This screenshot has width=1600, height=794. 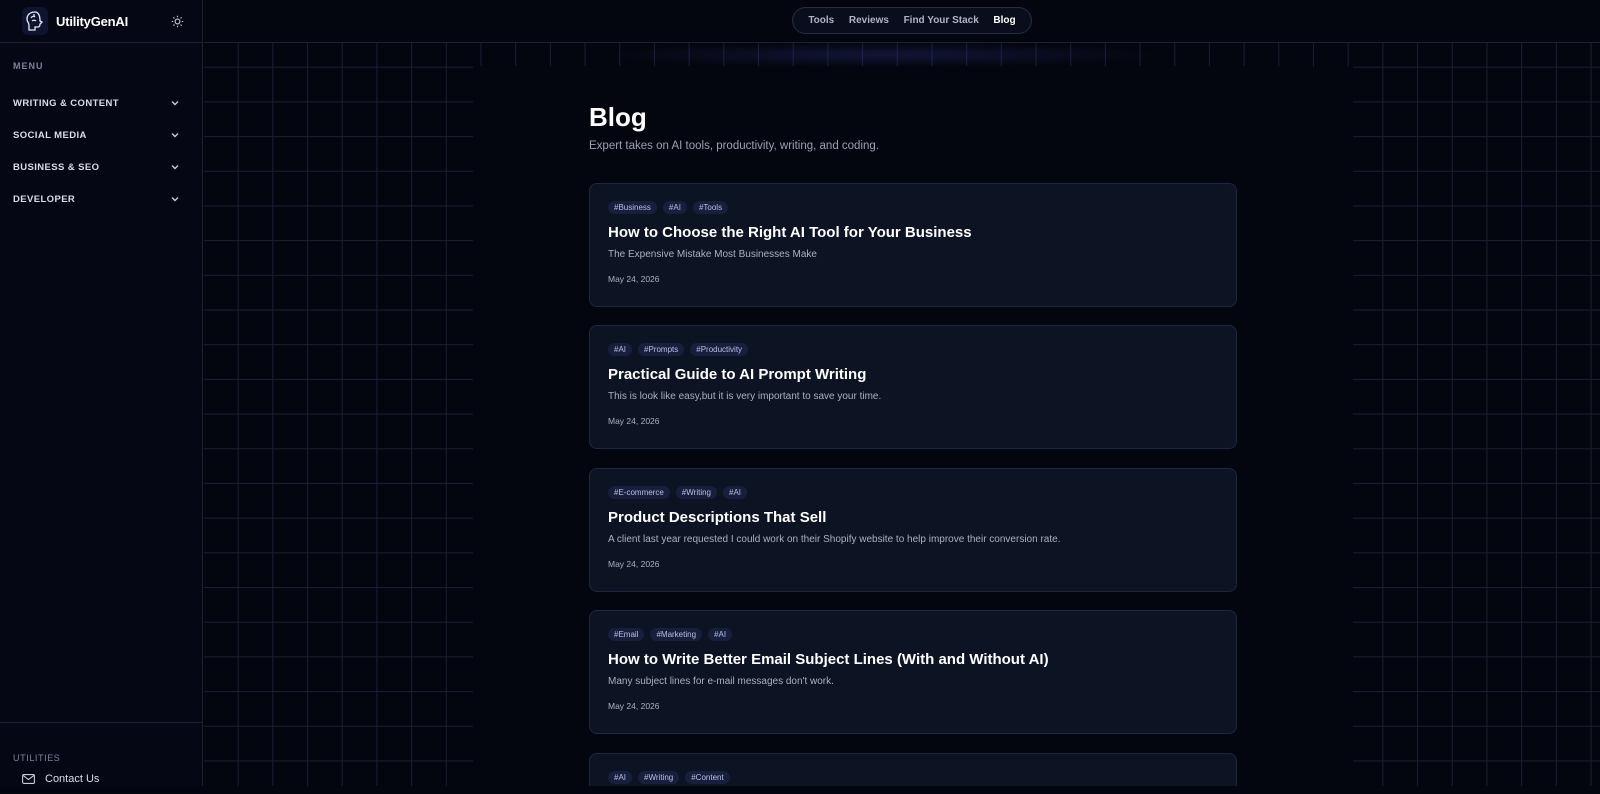 I want to click on sidebar-item-developer: DEVELOPER, so click(x=101, y=199).